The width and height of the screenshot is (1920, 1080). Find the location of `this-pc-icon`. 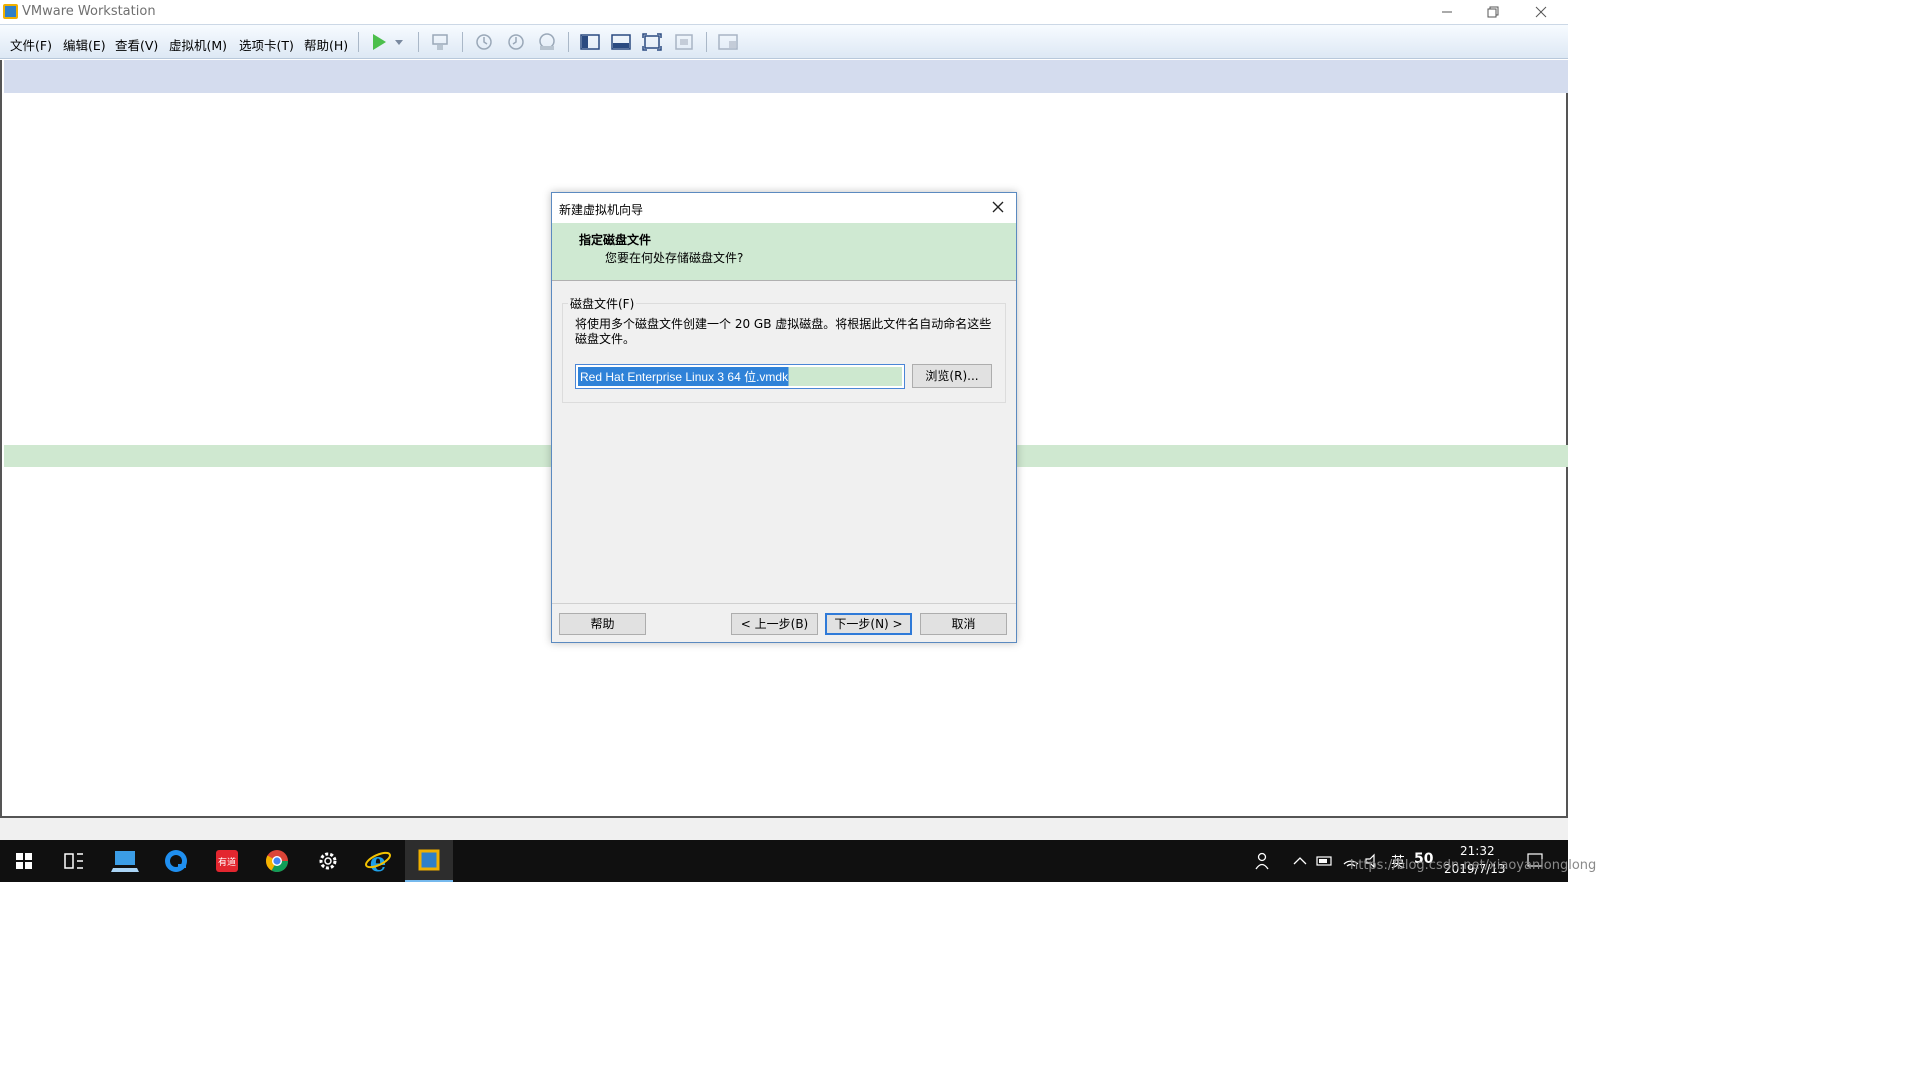

this-pc-icon is located at coordinates (125, 861).